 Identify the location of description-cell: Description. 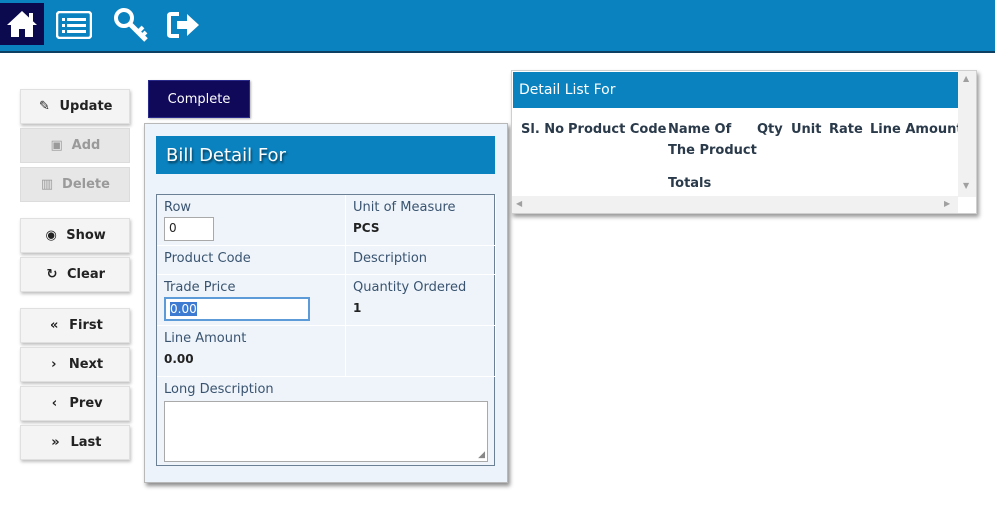
(421, 260).